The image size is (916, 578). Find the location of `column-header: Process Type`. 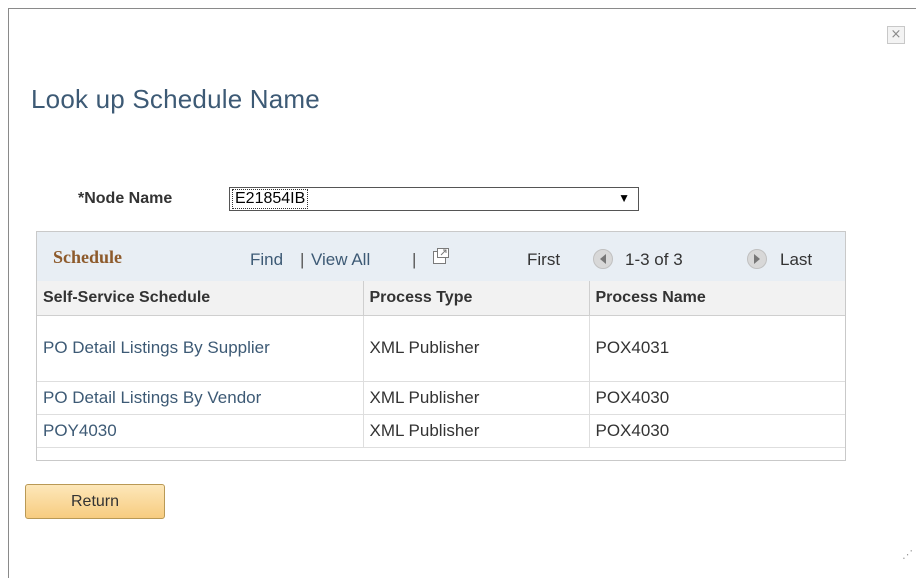

column-header: Process Type is located at coordinates (476, 298).